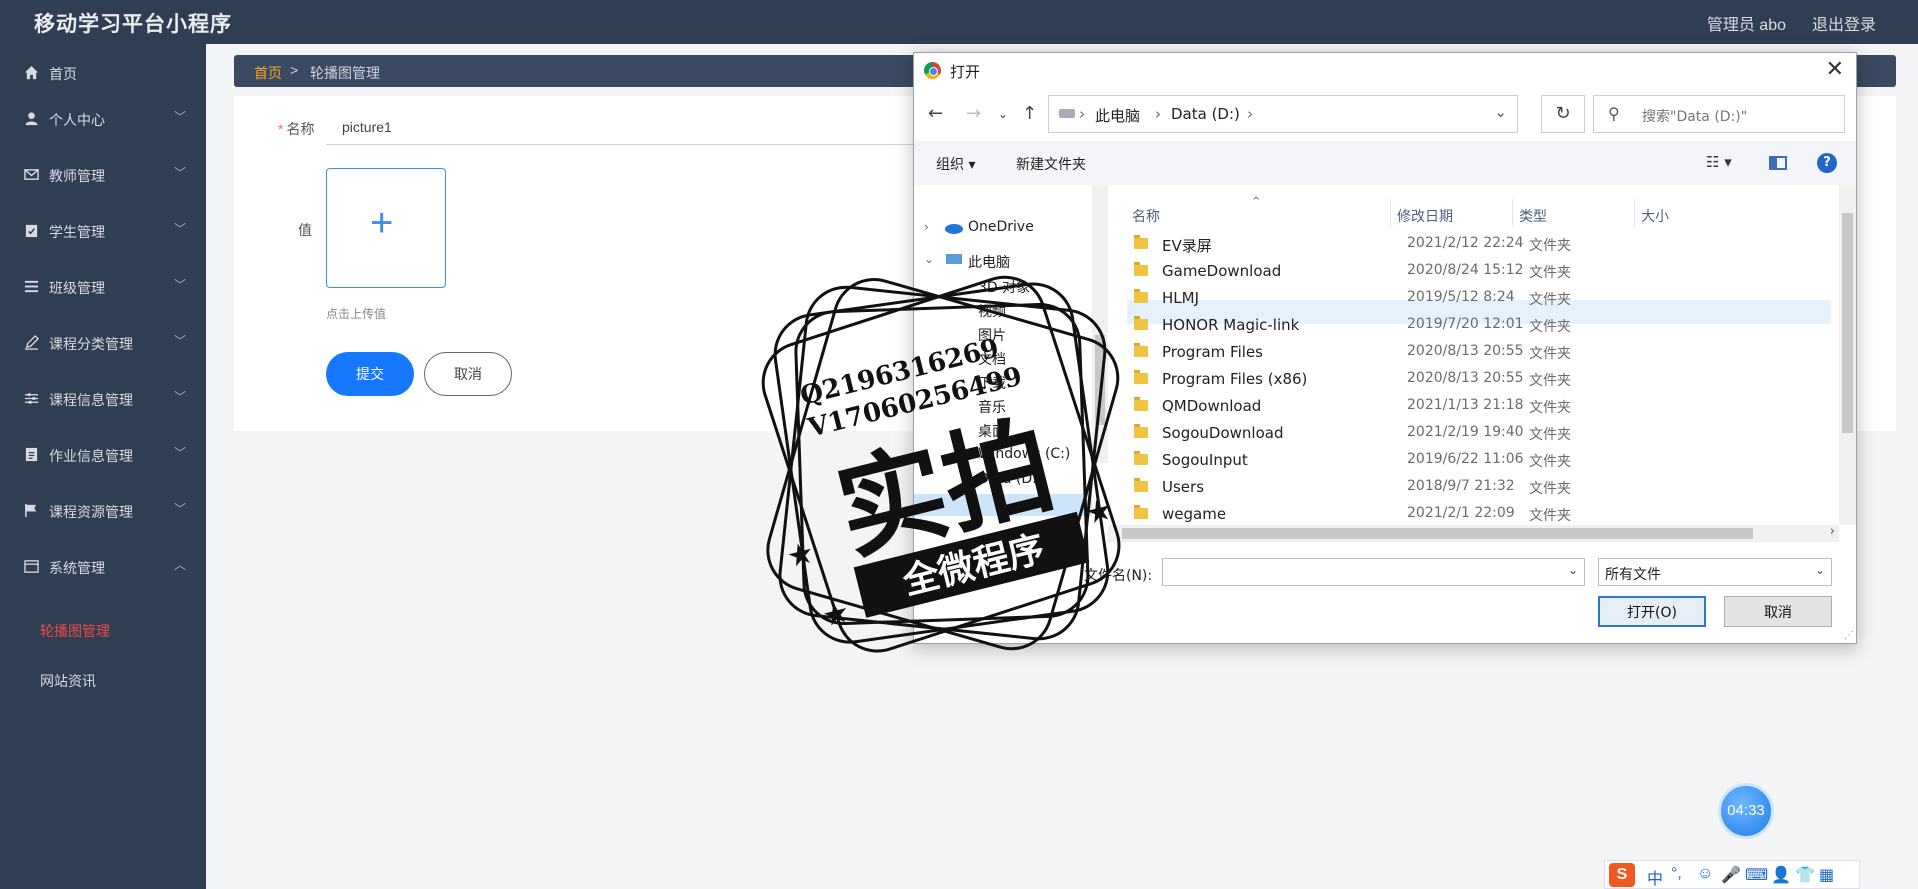 The height and width of the screenshot is (889, 1918). I want to click on image-uploader: +, so click(386, 228).